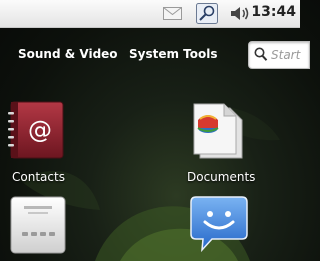 Image resolution: width=320 pixels, height=261 pixels. I want to click on status-bar: 13:44, so click(150, 14).